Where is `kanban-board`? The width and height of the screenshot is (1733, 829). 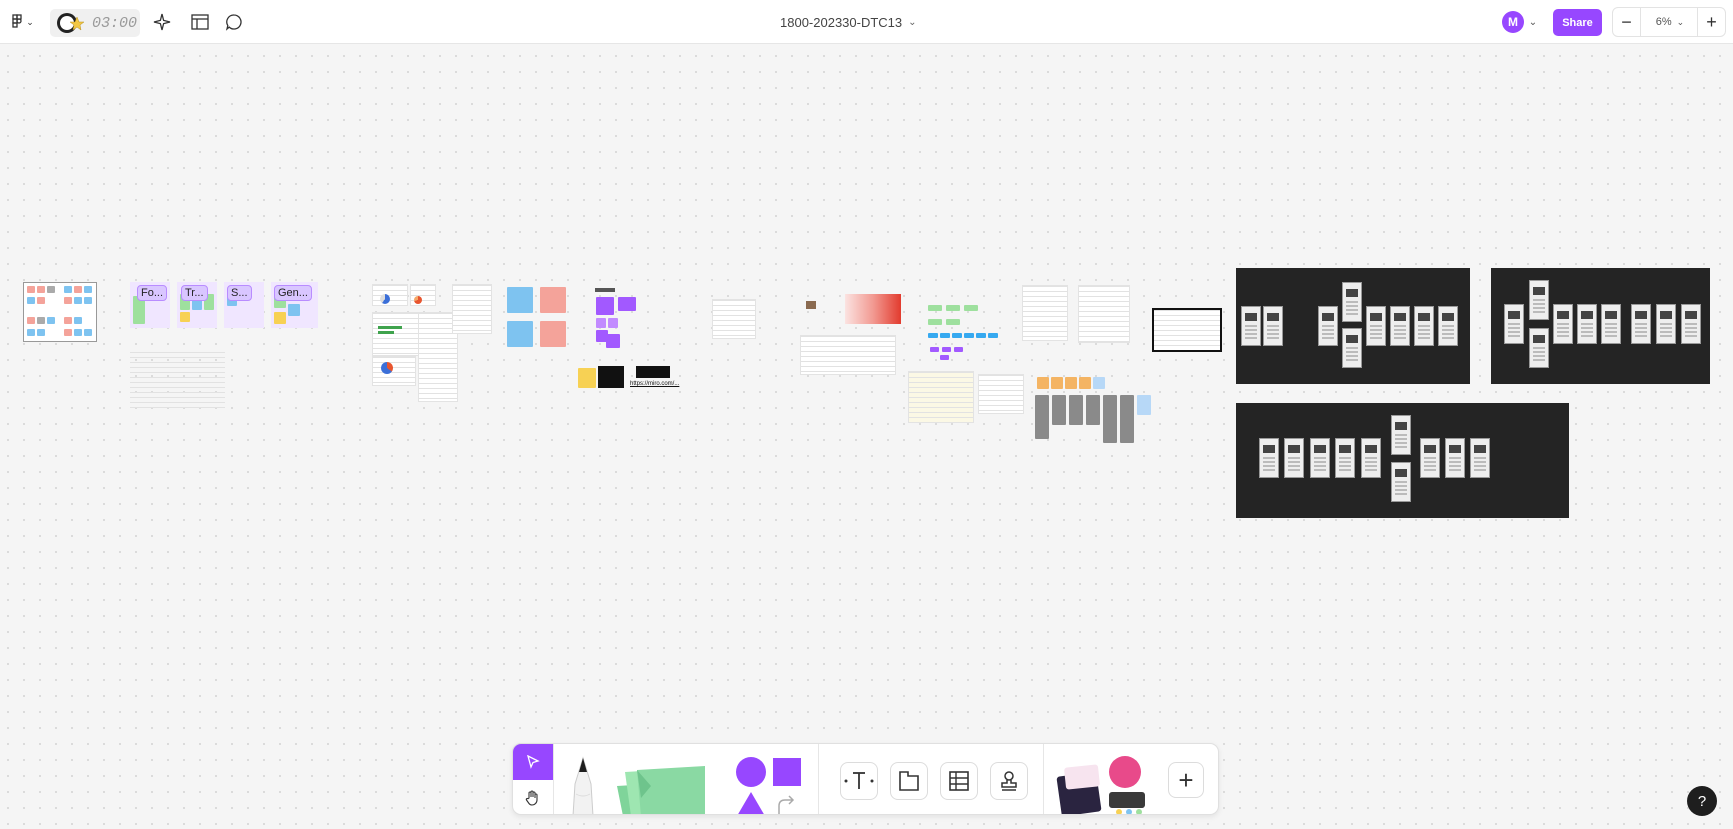
kanban-board is located at coordinates (1094, 408).